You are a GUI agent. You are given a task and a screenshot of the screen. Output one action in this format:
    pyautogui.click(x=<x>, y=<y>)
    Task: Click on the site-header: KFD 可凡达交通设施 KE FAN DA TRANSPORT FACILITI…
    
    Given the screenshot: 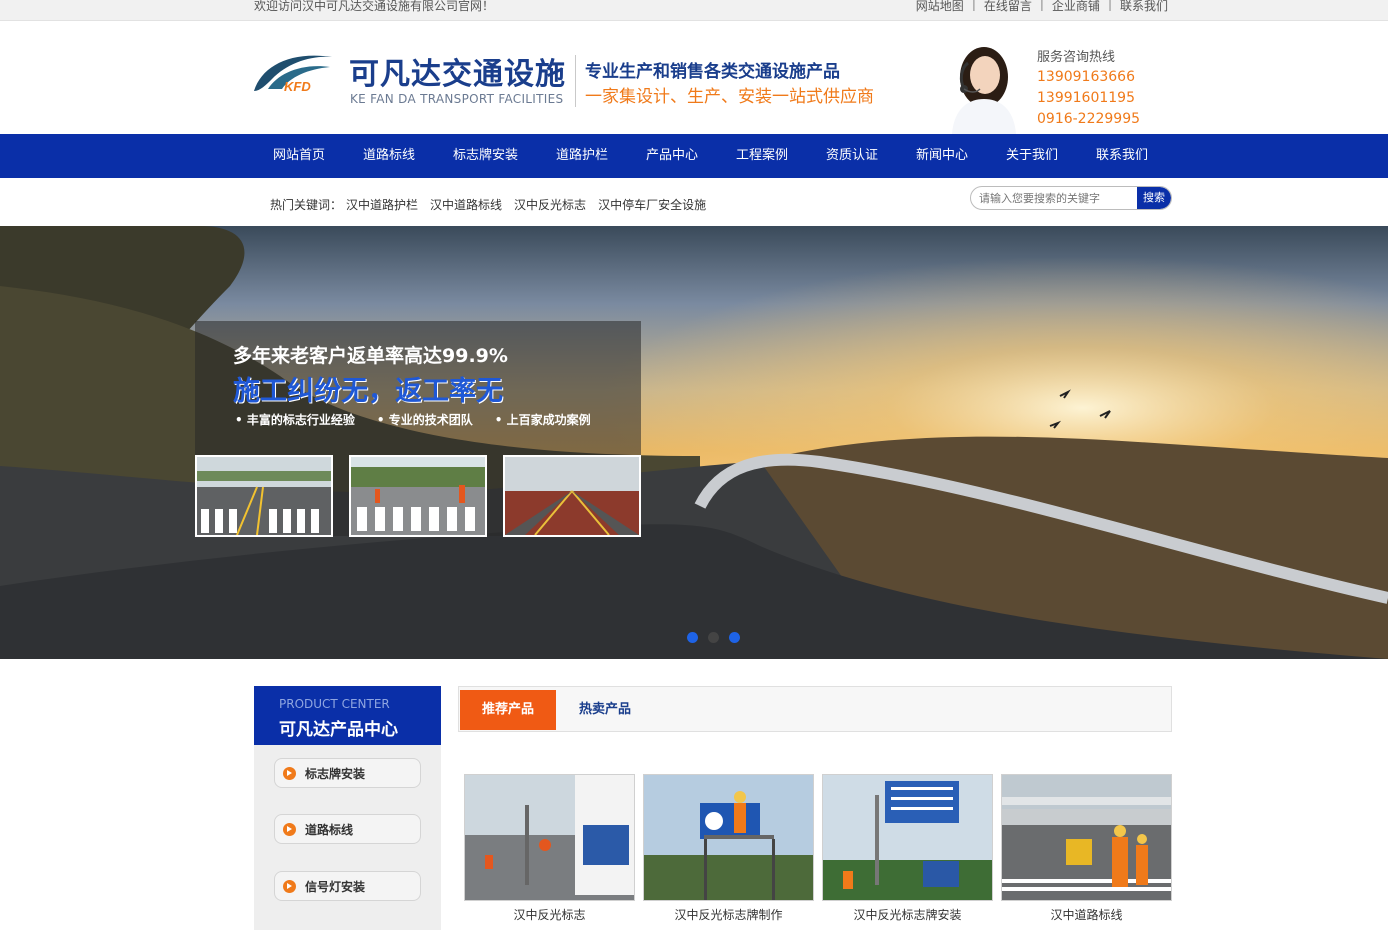 What is the action you would take?
    pyautogui.click(x=694, y=77)
    